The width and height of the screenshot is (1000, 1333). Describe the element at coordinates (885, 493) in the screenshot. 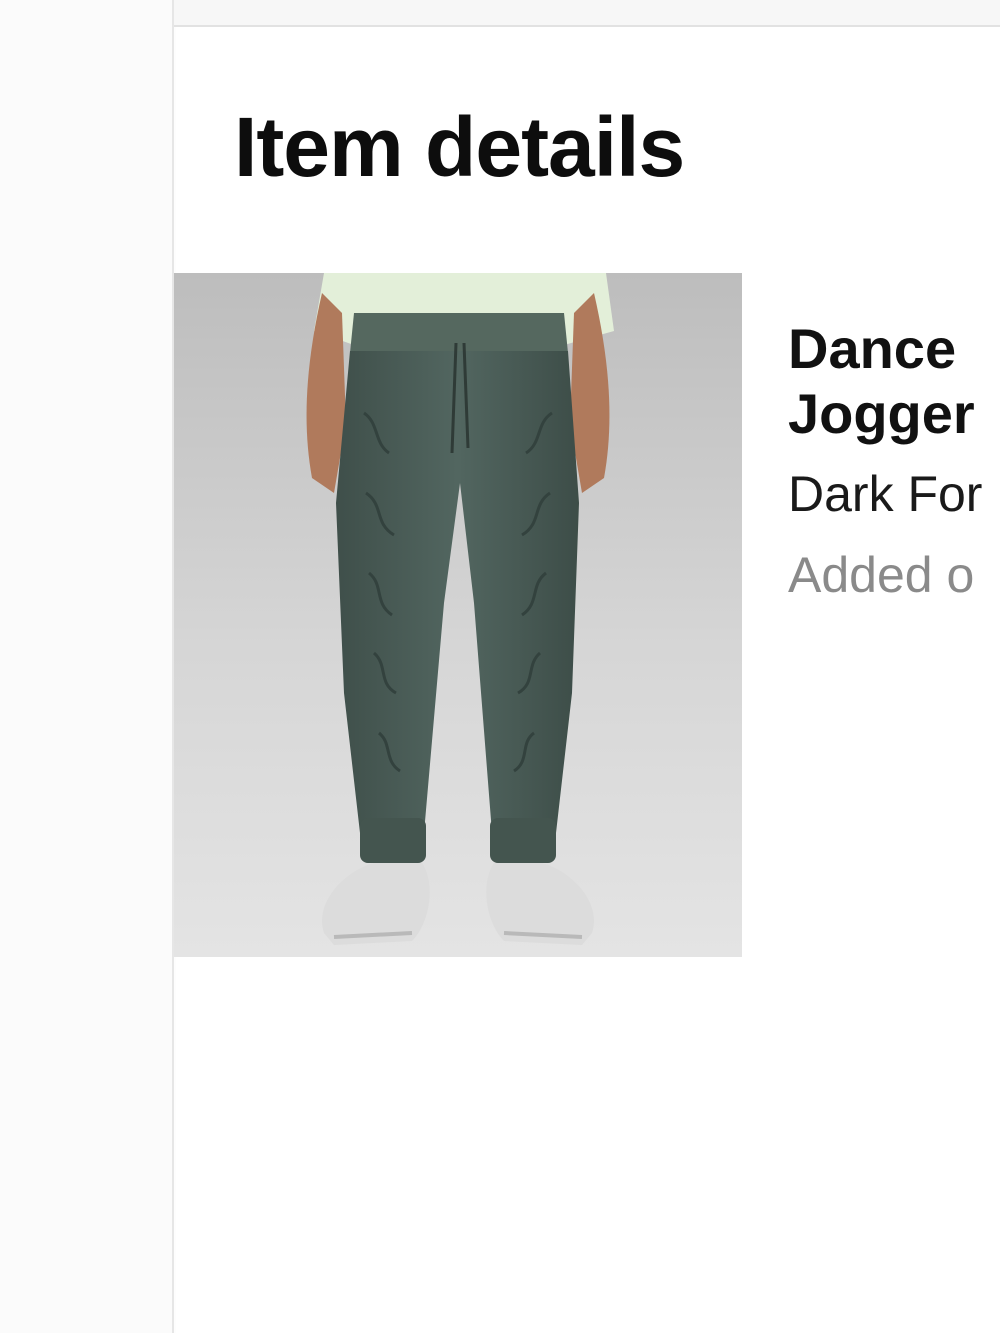

I see `product-color: Dark For` at that location.